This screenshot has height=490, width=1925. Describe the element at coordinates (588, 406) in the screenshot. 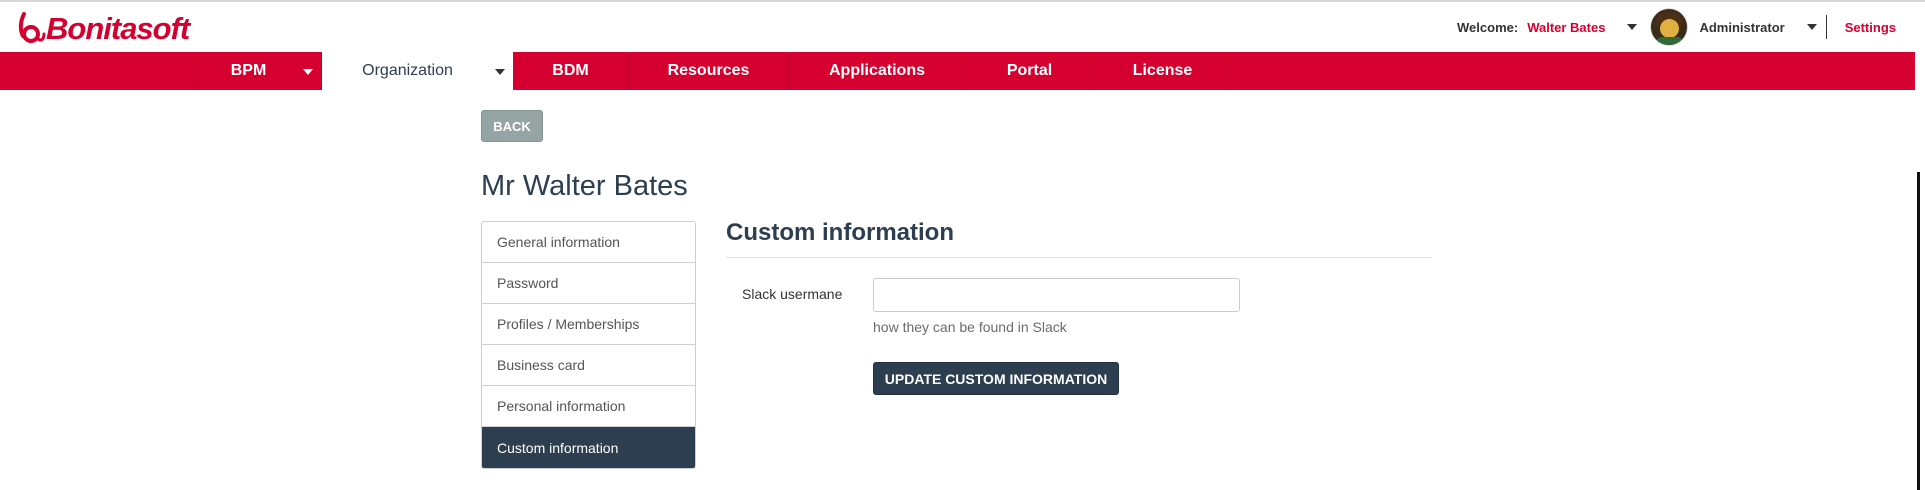

I see `menu-item-personal-information: Personal information` at that location.